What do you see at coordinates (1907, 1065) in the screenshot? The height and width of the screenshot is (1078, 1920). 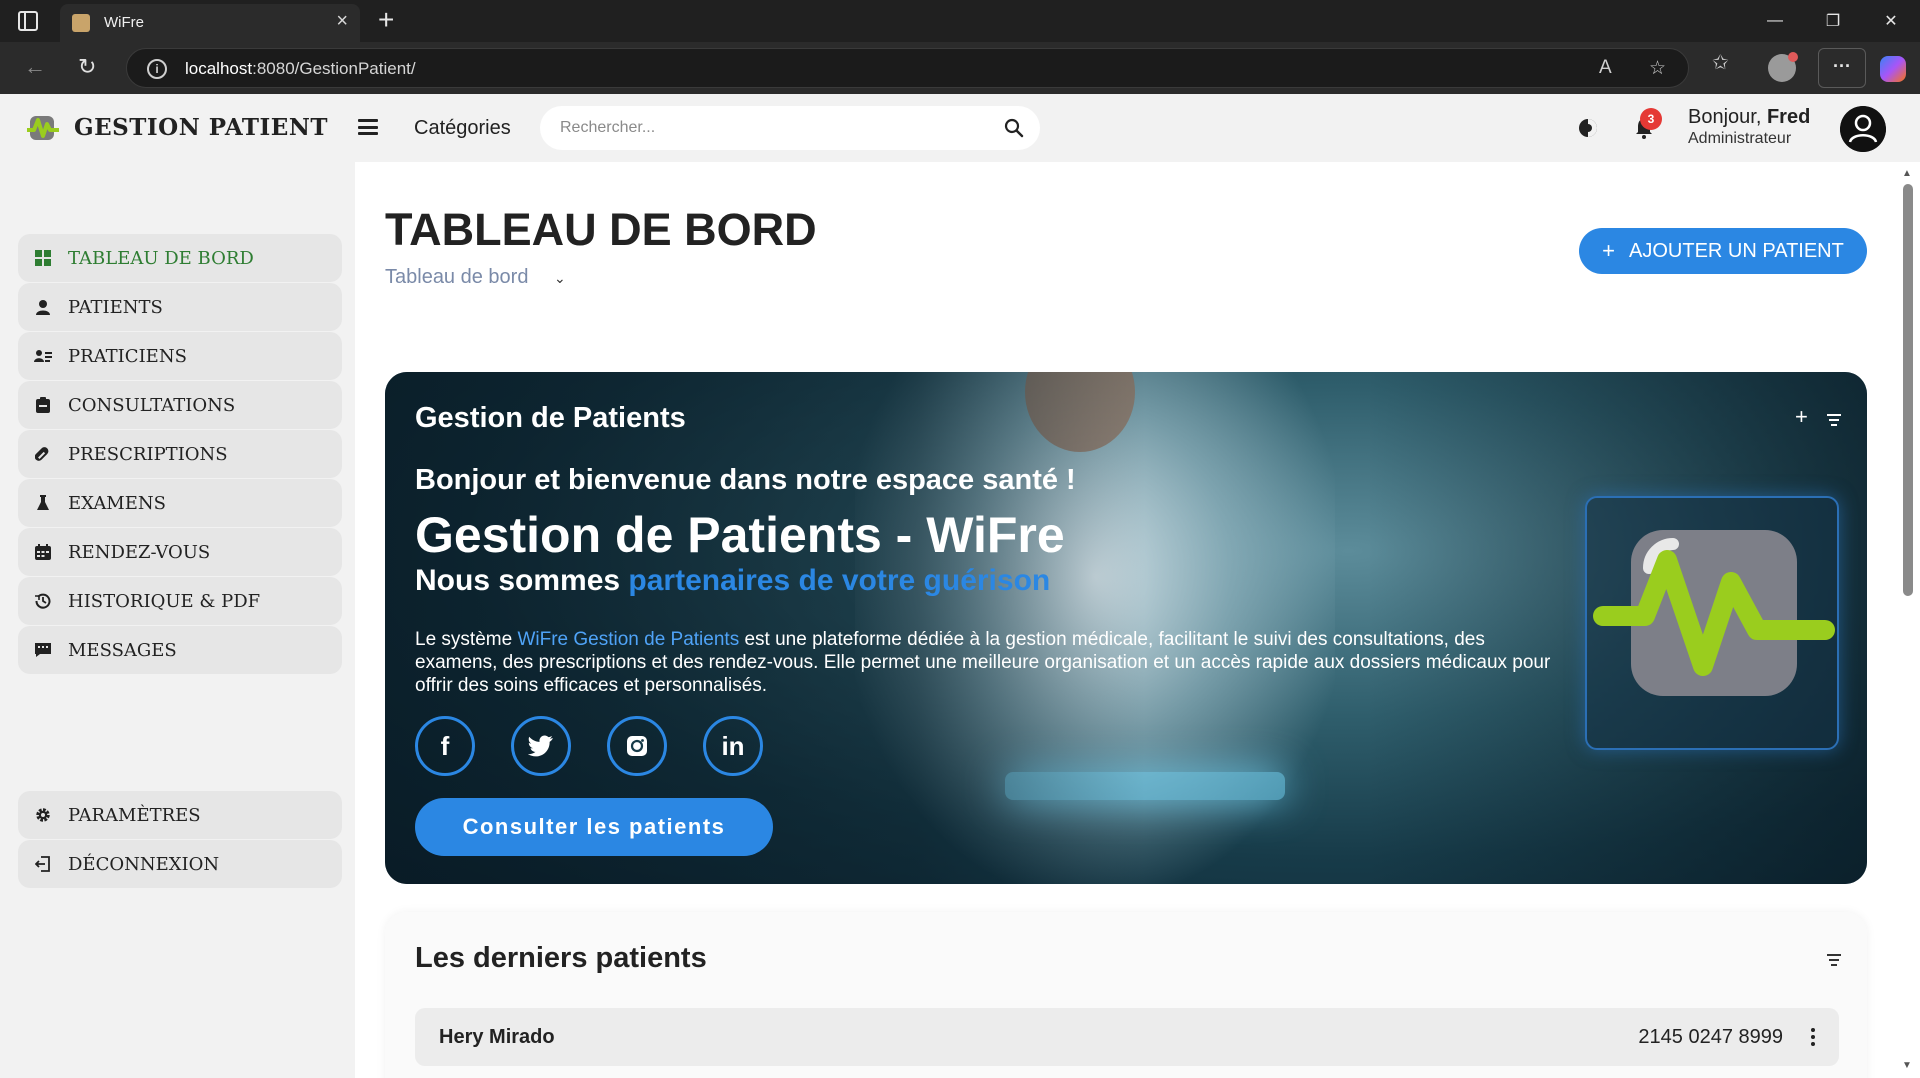 I see `scroll-down-icon: ▼` at bounding box center [1907, 1065].